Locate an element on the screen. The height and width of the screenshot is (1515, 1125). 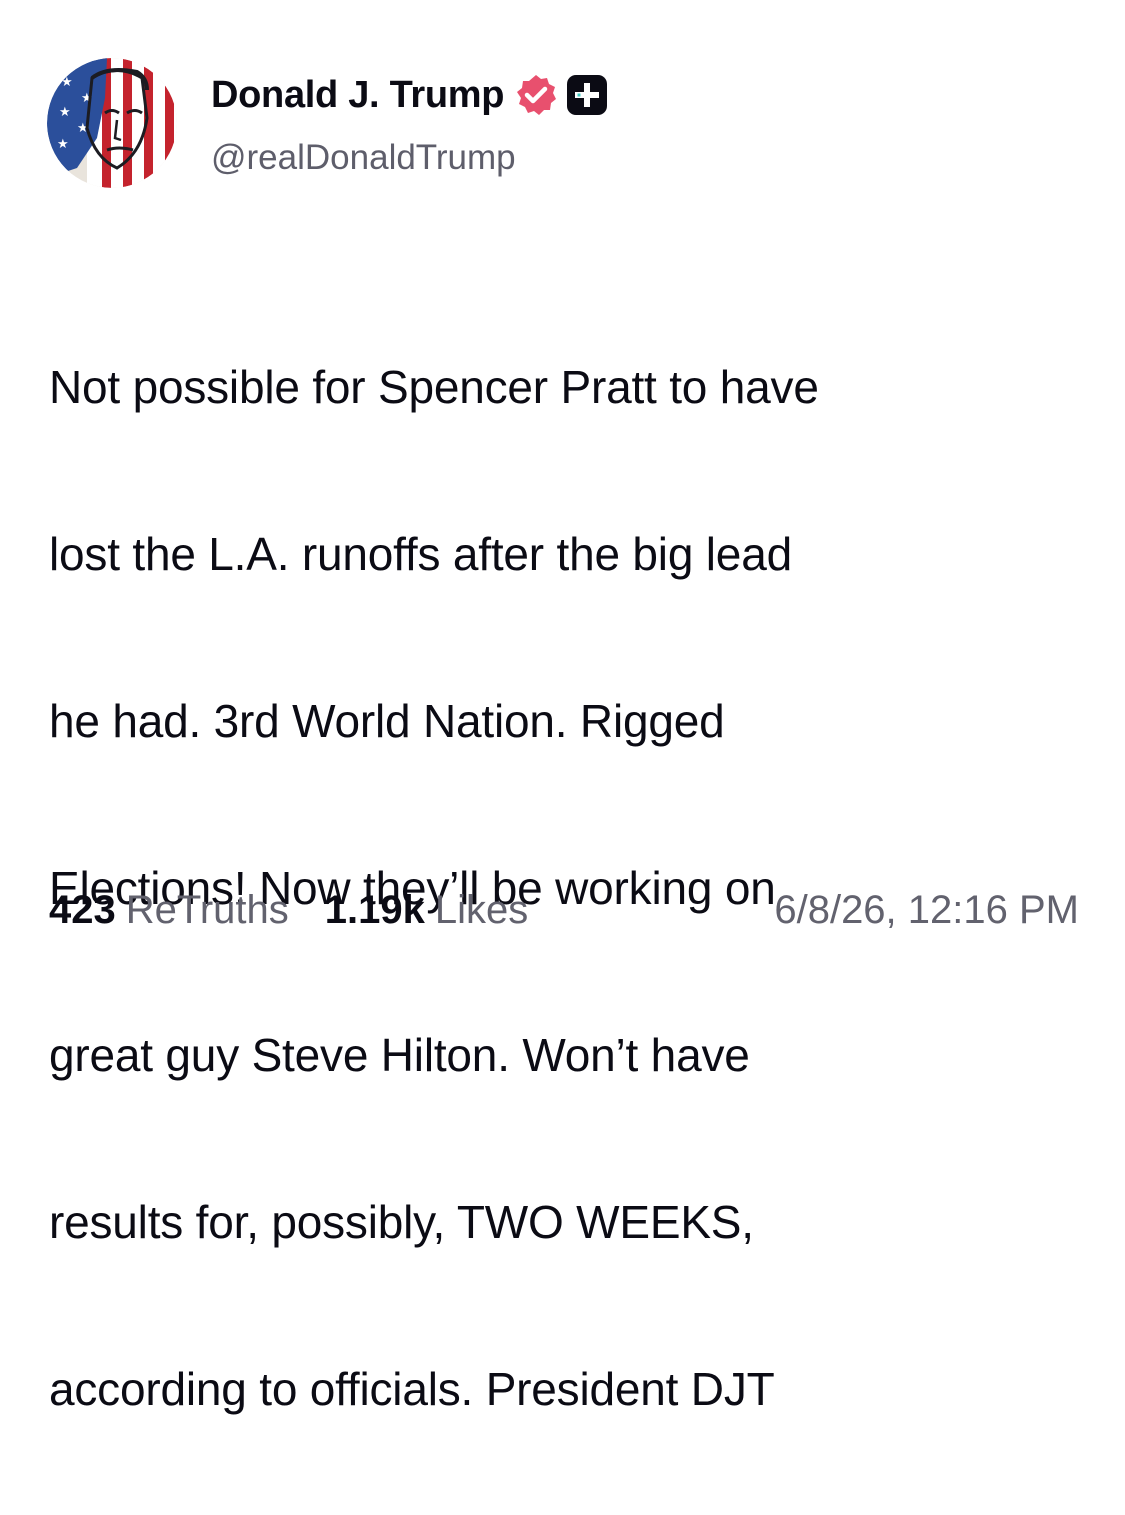
plus-badge-icon is located at coordinates (587, 95).